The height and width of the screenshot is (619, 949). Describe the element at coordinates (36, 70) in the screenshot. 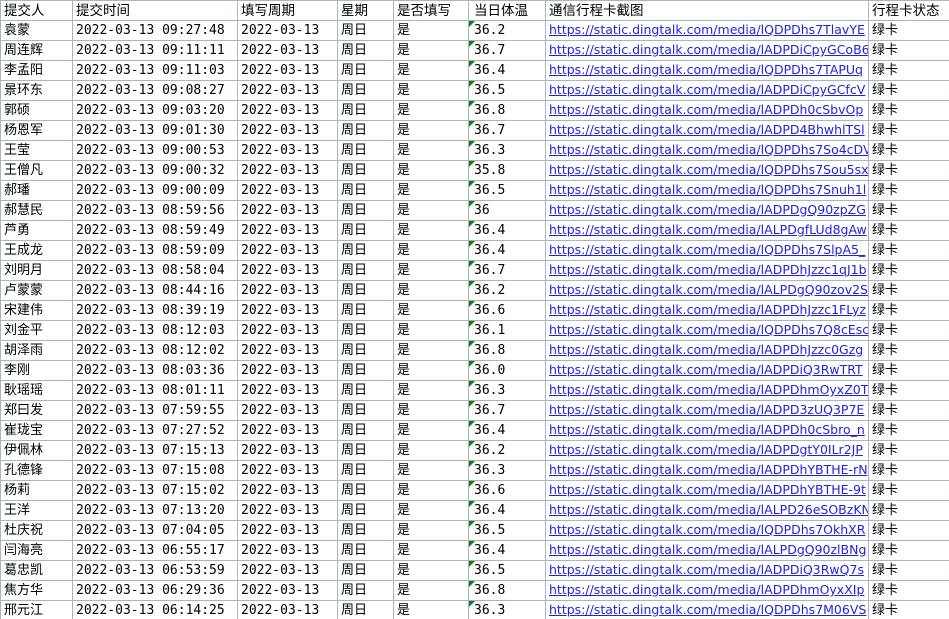

I see `cell-name: 李孟阳` at that location.